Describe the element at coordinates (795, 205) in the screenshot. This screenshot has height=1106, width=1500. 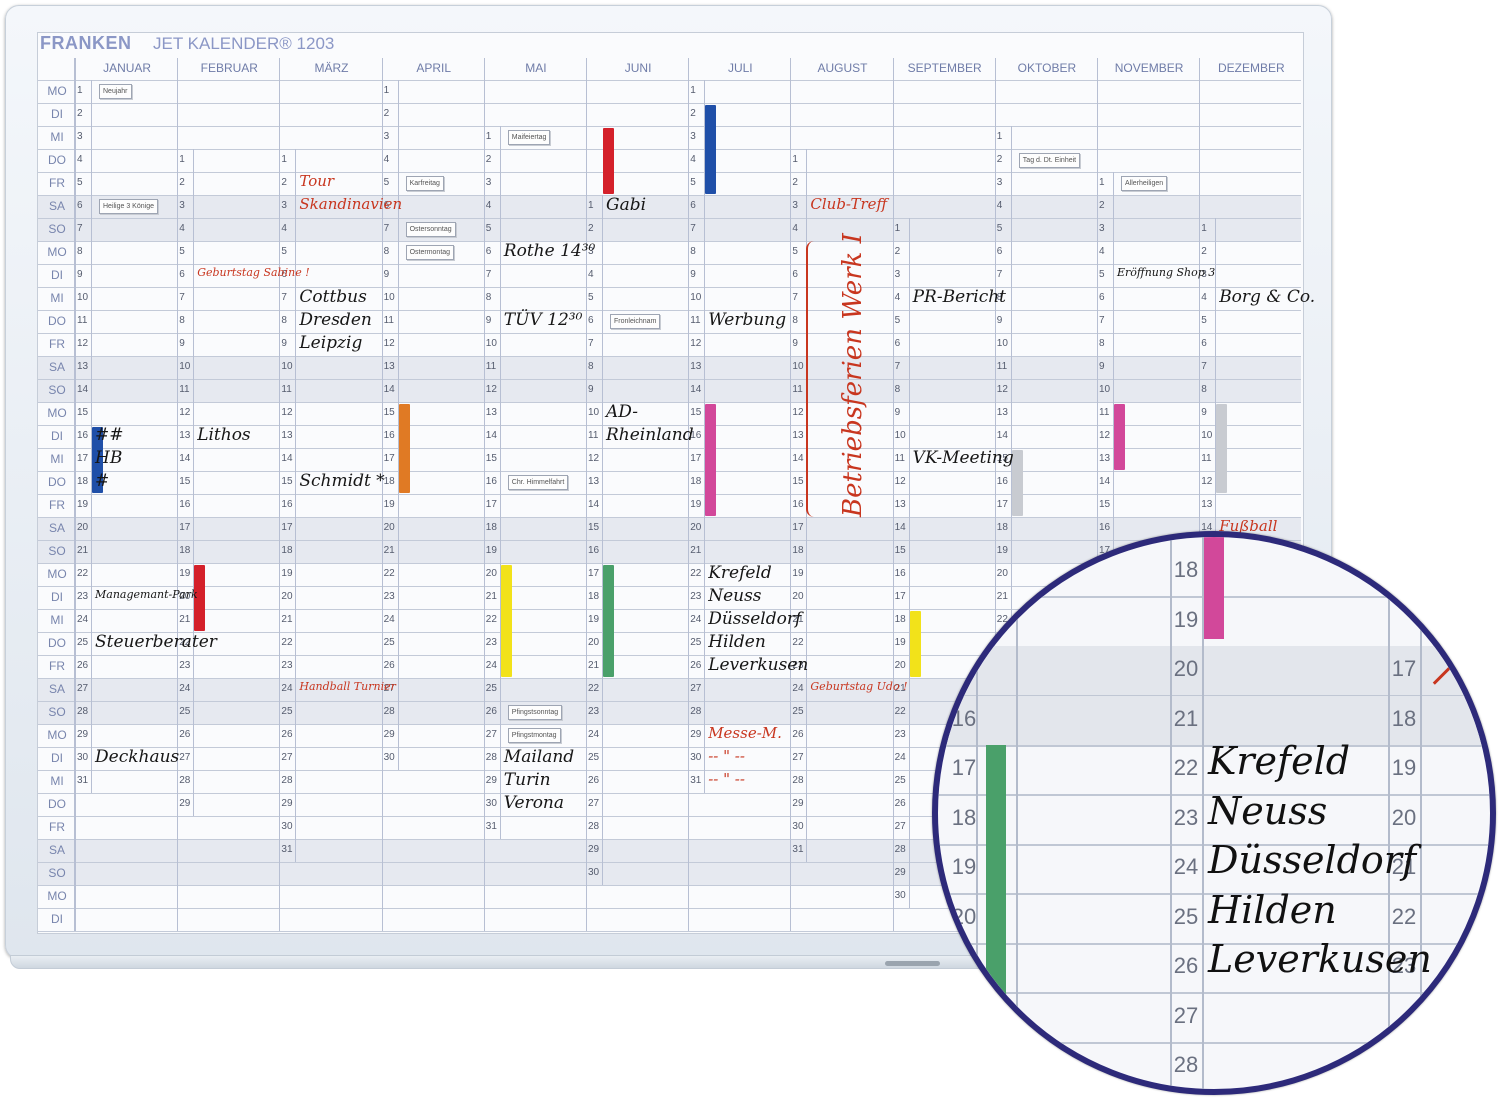
I see `day-number: 3` at that location.